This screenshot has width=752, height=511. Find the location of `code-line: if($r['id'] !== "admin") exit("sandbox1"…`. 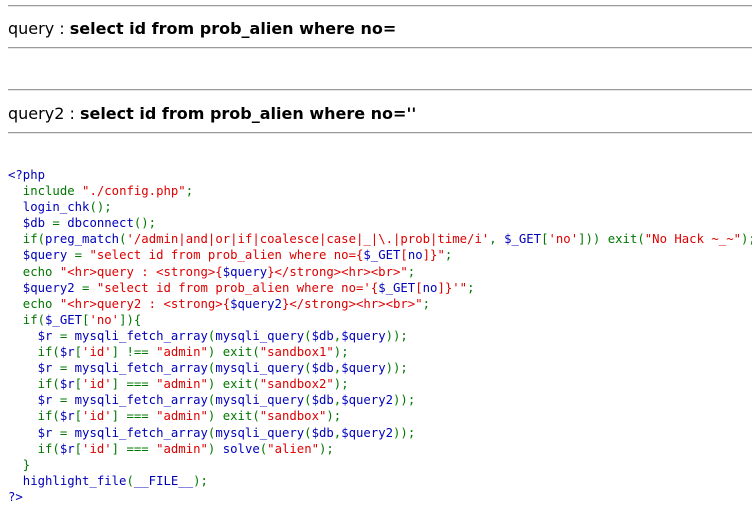

code-line: if($r['id'] !== "admin") exit("sandbox1"… is located at coordinates (178, 352).